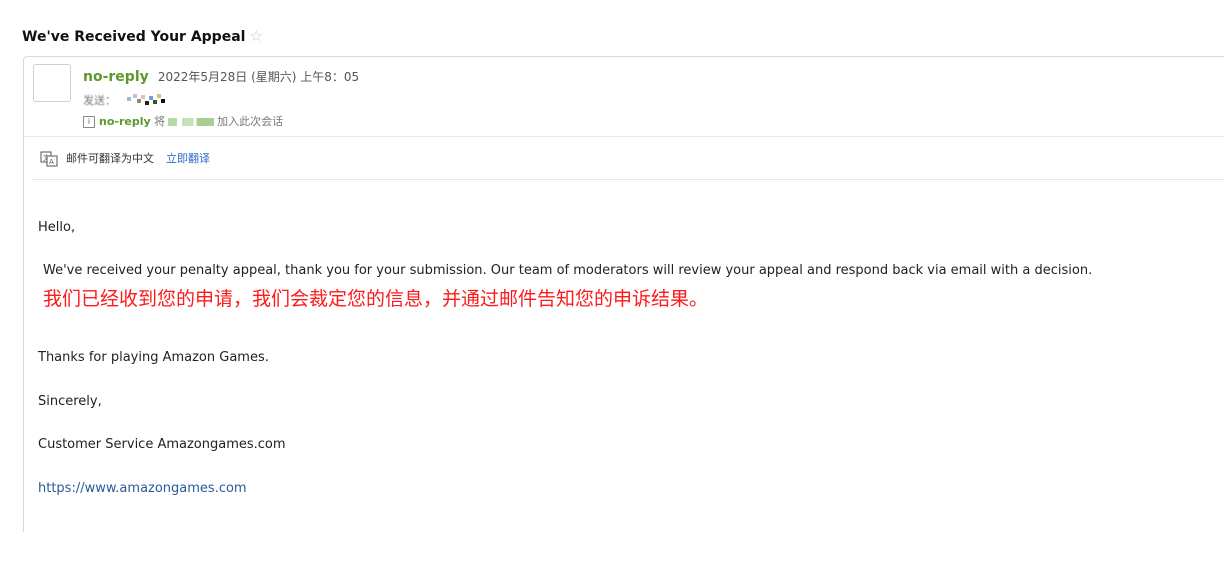 Image resolution: width=1224 pixels, height=564 pixels. I want to click on header-divider, so click(624, 136).